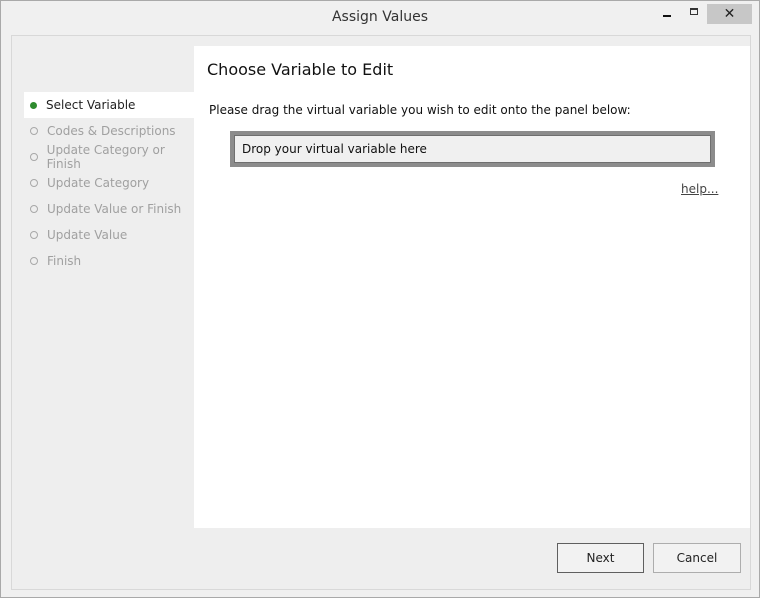 The image size is (760, 598). What do you see at coordinates (91, 105) in the screenshot?
I see `step-label: Select Variable` at bounding box center [91, 105].